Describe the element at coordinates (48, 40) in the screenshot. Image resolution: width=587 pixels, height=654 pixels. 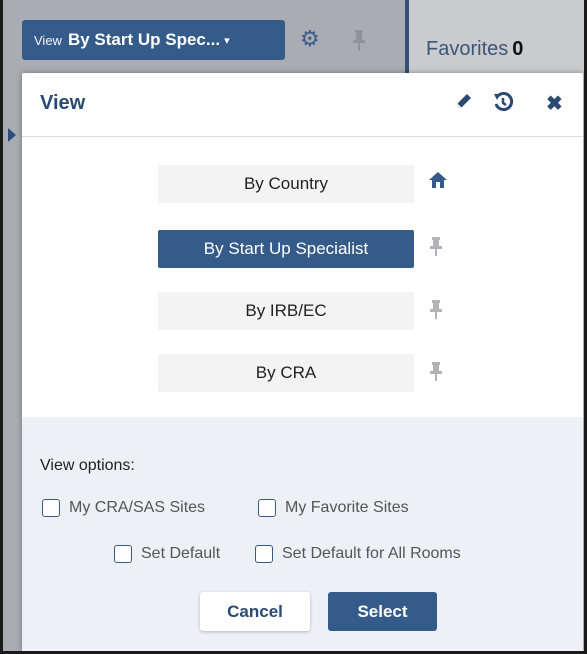
I see `view-dropdown-prefix: View` at that location.